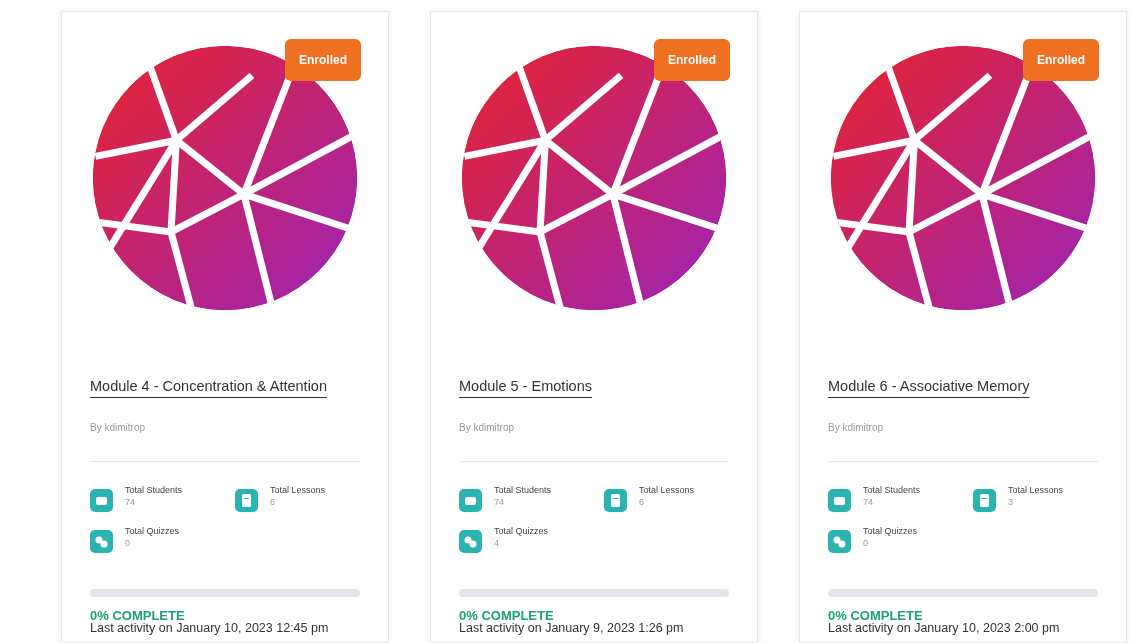 Image resolution: width=1145 pixels, height=643 pixels. What do you see at coordinates (208, 387) in the screenshot?
I see `course-title-link: Module 4 - Concentration & Attention` at bounding box center [208, 387].